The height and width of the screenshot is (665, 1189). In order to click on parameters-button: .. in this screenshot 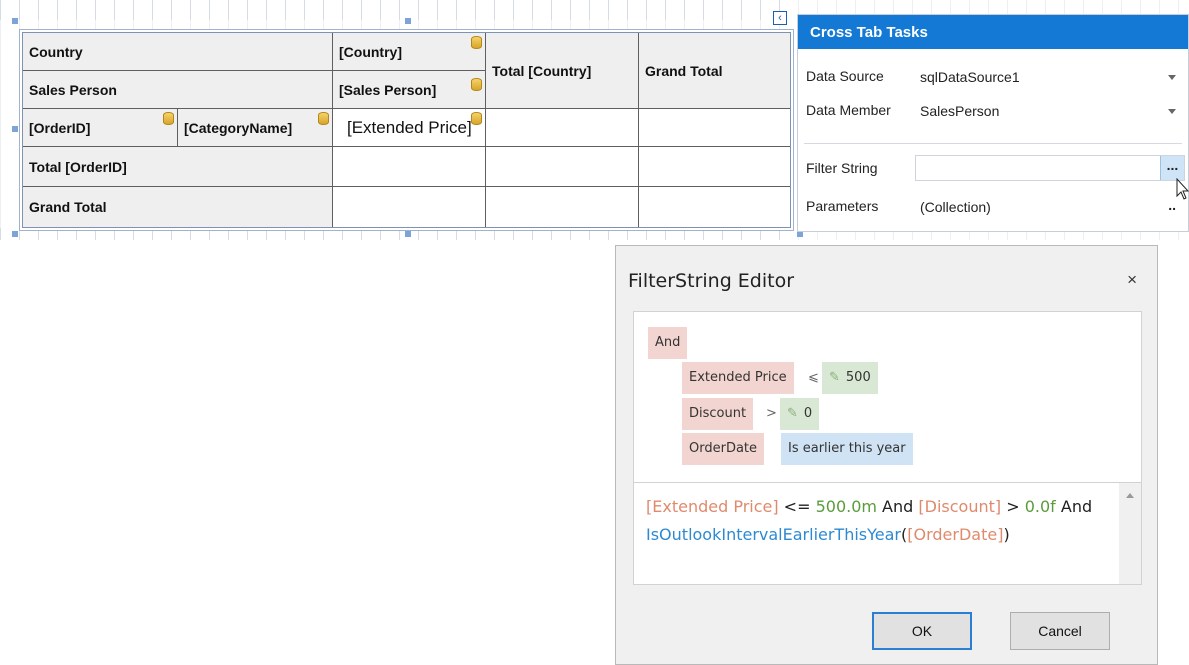, I will do `click(1172, 205)`.